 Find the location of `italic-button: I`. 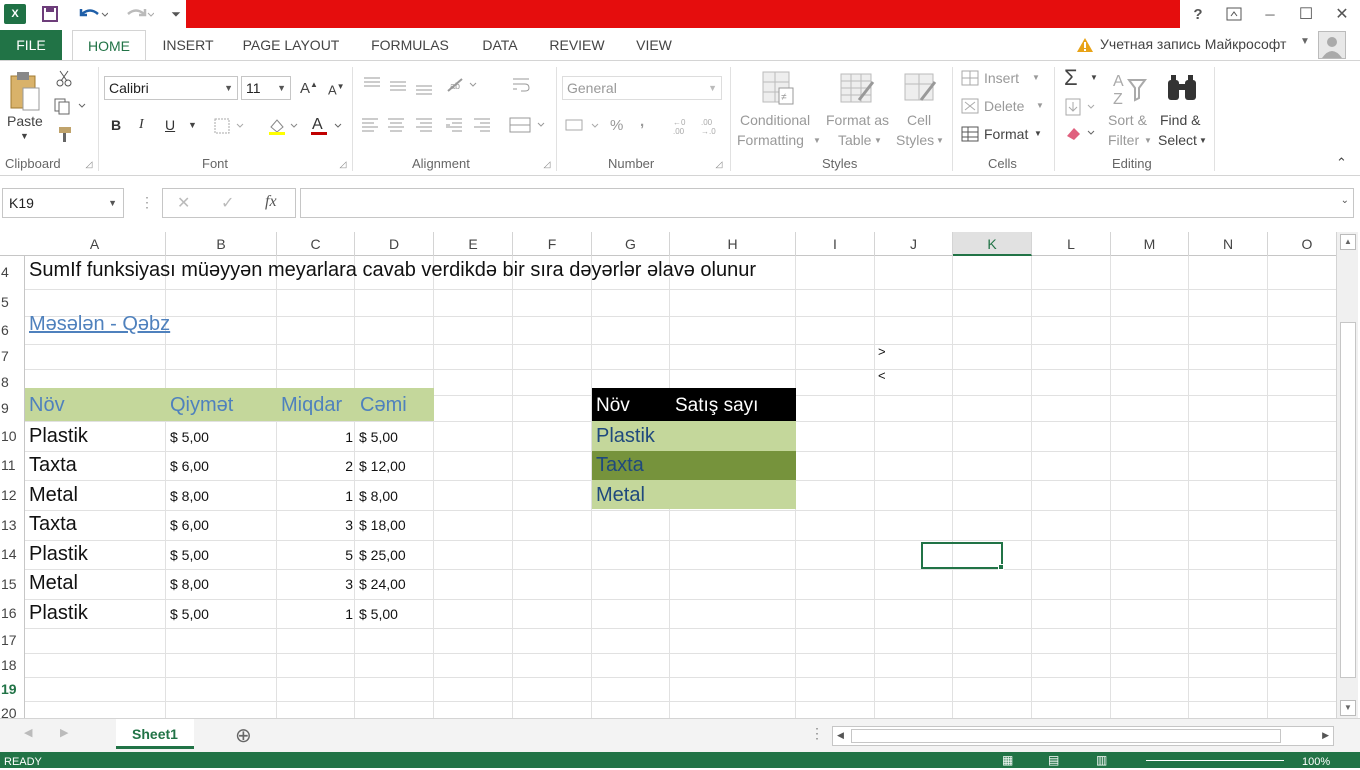

italic-button: I is located at coordinates (141, 125).